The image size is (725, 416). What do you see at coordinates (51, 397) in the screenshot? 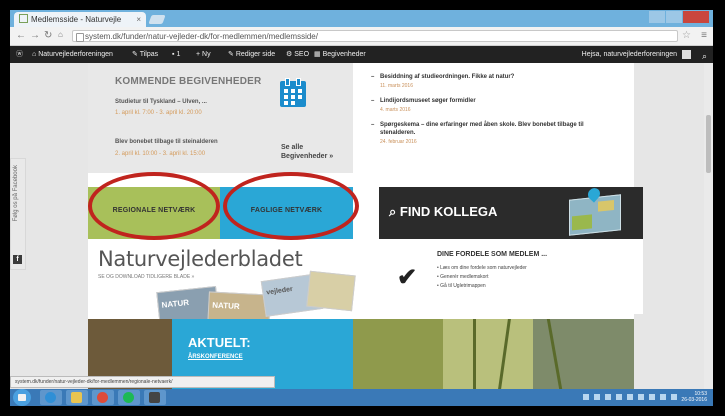
I see `ie-taskbar-icon` at bounding box center [51, 397].